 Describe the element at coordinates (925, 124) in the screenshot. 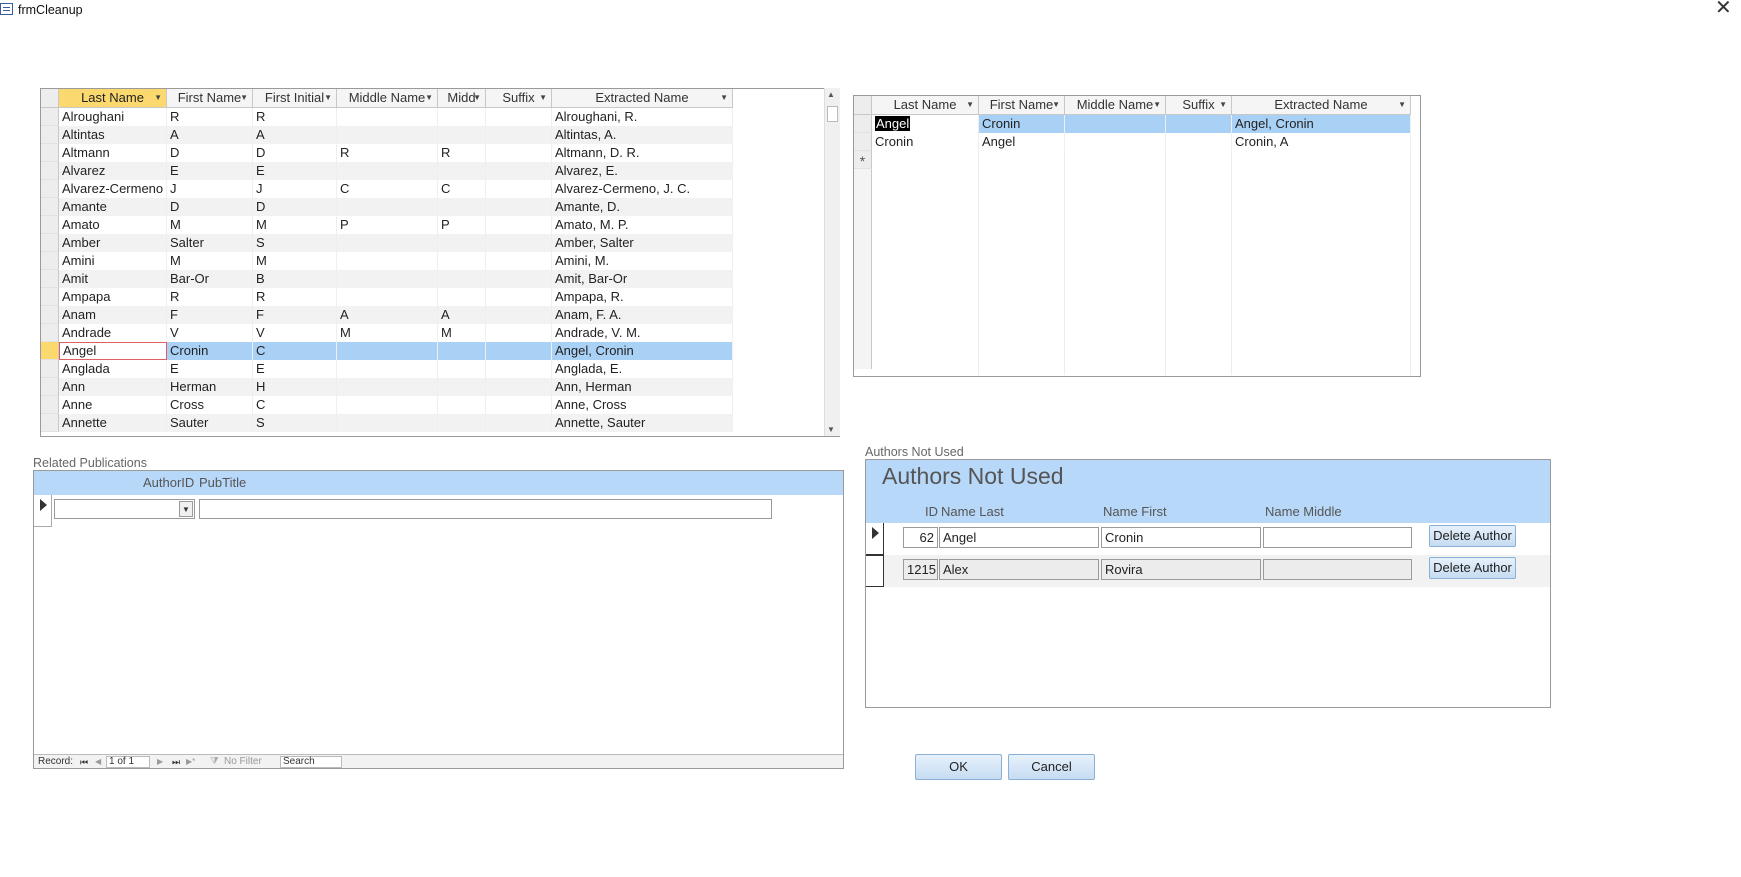

I see `cell-last-name: Angel` at that location.